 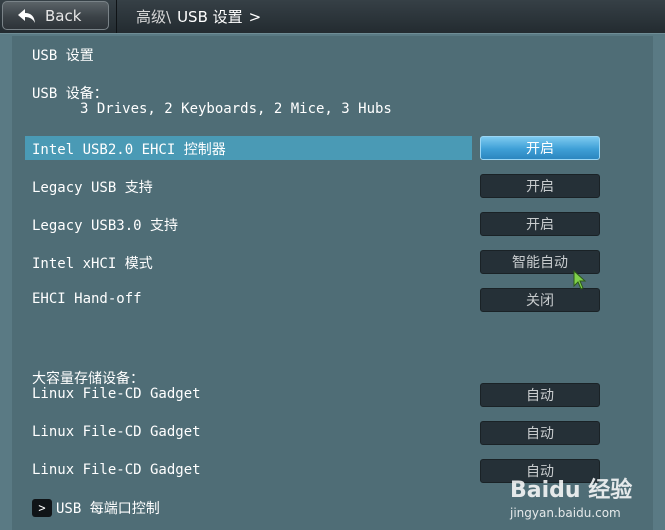 What do you see at coordinates (116, 432) in the screenshot?
I see `mass-storage-device-2-label: Linux File-CD Gadget` at bounding box center [116, 432].